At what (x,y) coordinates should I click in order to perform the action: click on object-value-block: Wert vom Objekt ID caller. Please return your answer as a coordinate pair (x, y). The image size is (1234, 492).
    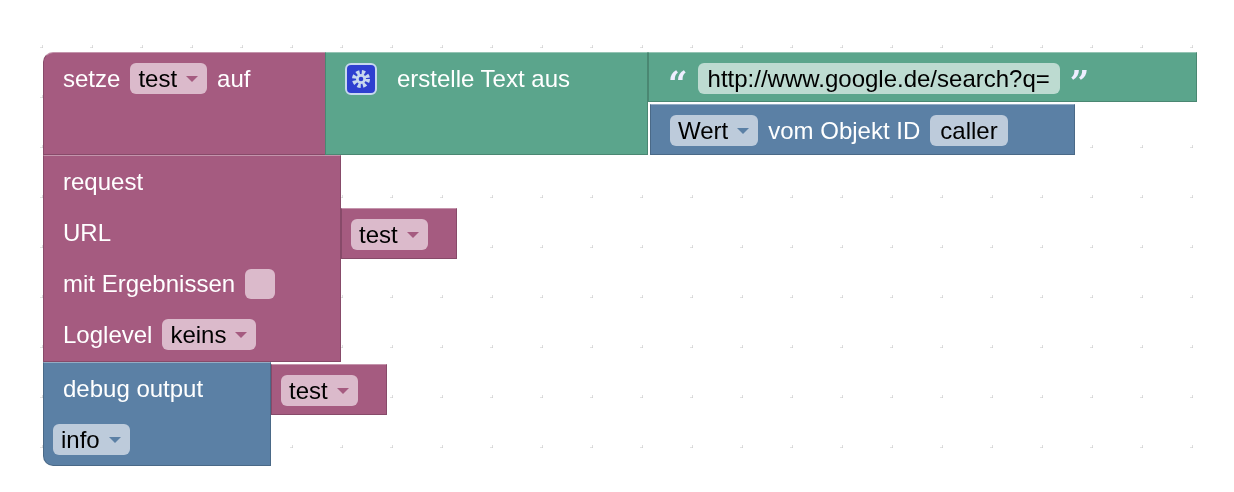
    Looking at the image, I should click on (862, 129).